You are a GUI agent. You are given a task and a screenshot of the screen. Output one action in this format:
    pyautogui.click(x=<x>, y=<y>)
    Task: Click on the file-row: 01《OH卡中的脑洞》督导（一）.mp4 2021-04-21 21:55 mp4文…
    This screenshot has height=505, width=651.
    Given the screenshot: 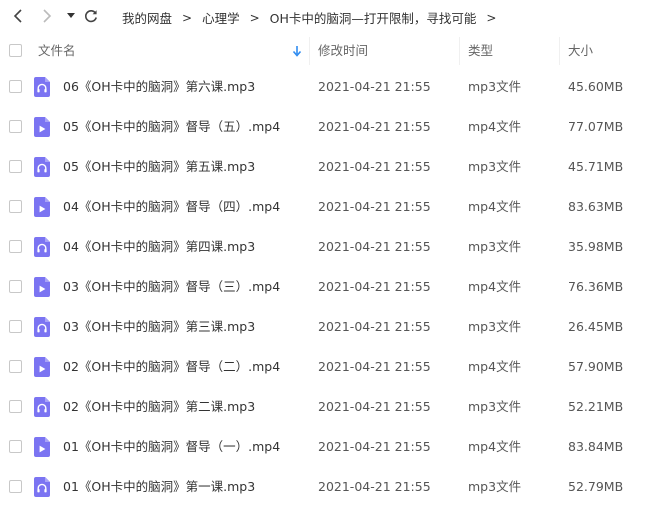 What is the action you would take?
    pyautogui.click(x=325, y=447)
    